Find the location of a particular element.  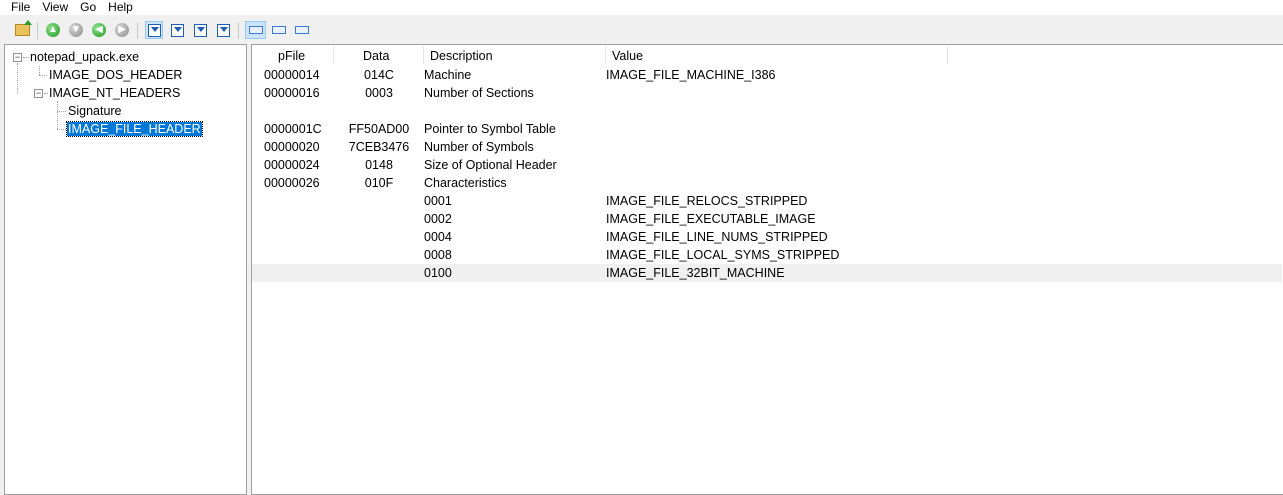

view-struct-button is located at coordinates (177, 30).